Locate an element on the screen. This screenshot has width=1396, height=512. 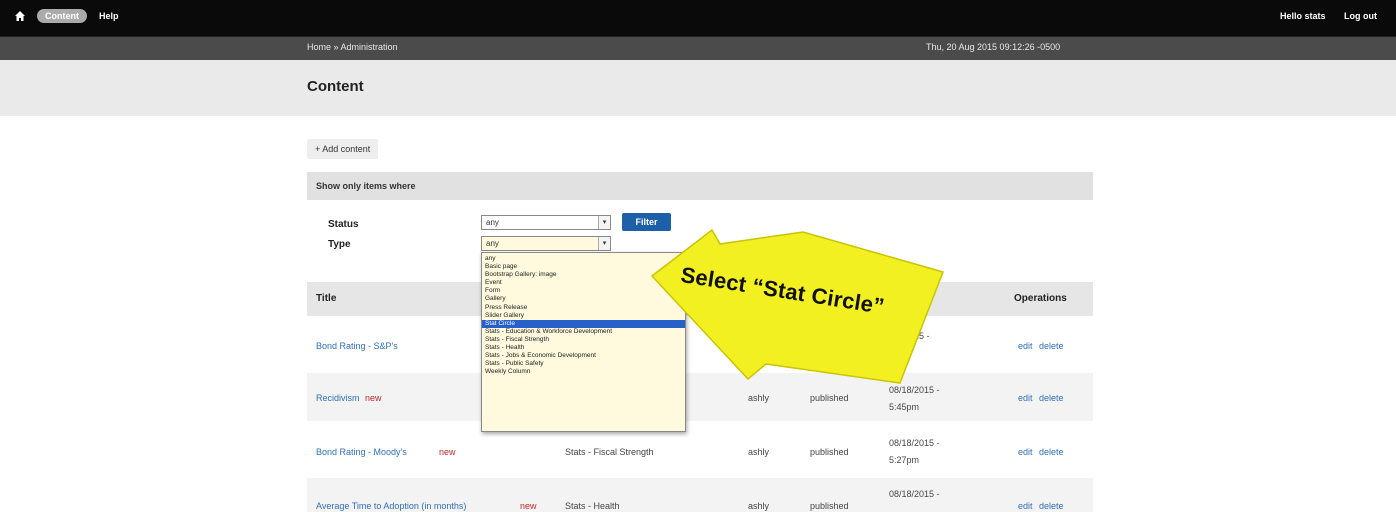
row-updated-time: 5:27pm is located at coordinates (904, 460).